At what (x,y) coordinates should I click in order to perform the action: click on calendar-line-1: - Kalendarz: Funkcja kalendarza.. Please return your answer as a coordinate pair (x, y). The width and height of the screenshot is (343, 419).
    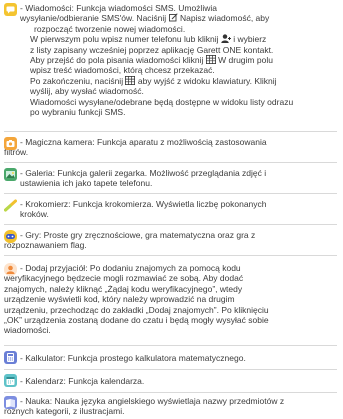
    Looking at the image, I should click on (82, 381).